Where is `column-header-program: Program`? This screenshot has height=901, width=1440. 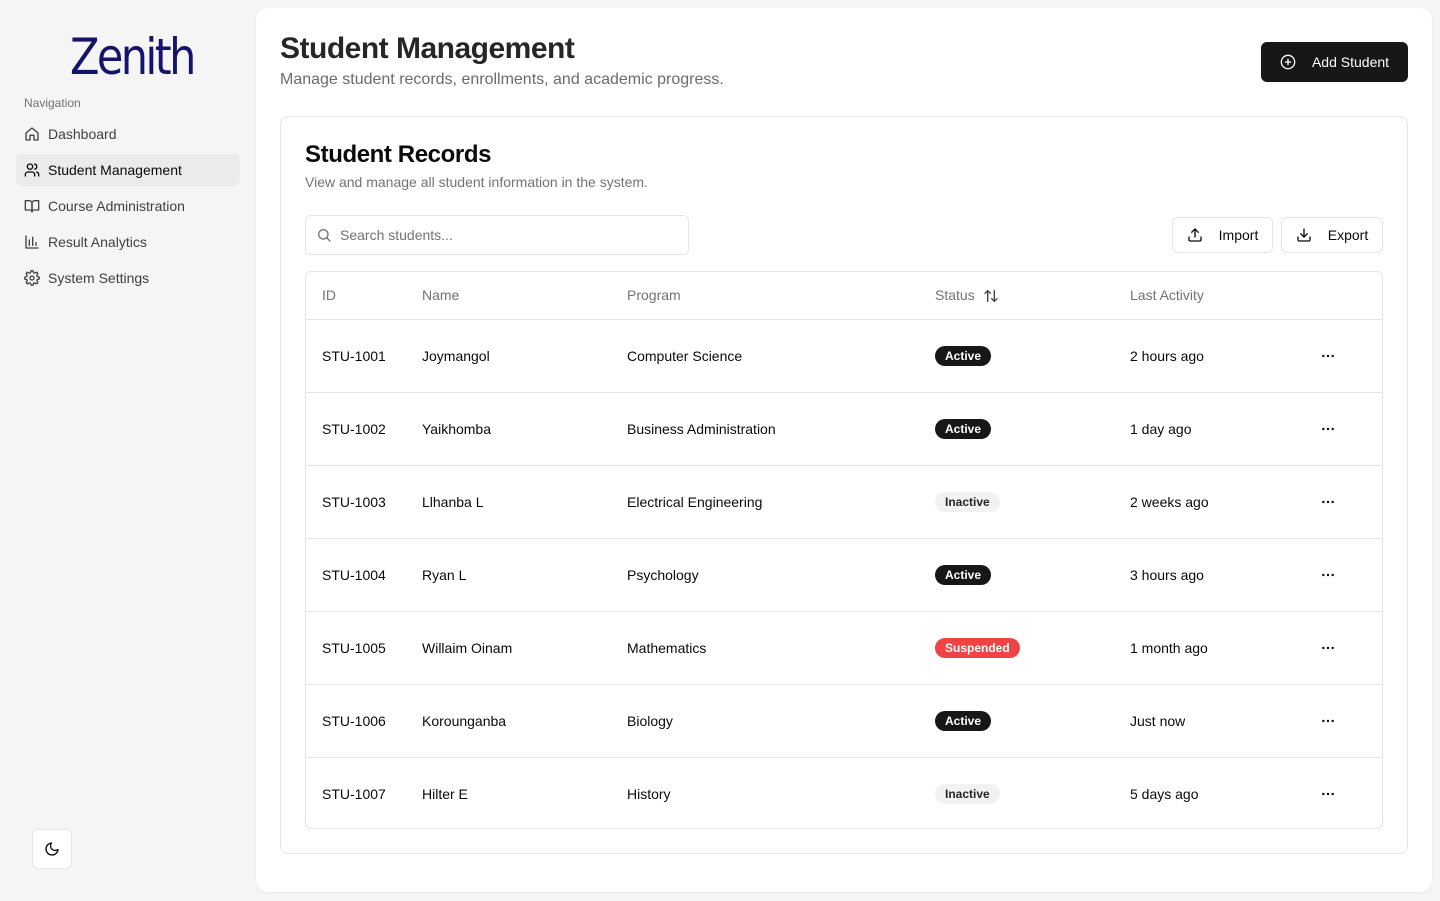
column-header-program: Program is located at coordinates (654, 295).